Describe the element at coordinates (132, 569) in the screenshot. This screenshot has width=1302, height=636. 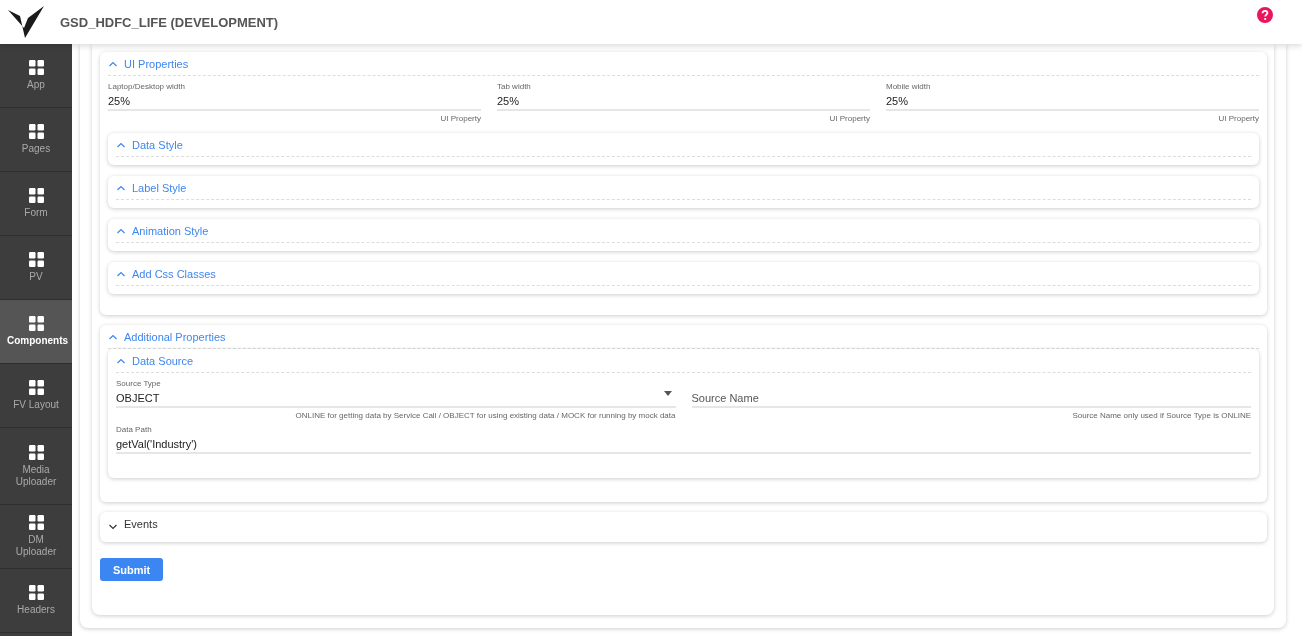
I see `submit-button: Submit` at that location.